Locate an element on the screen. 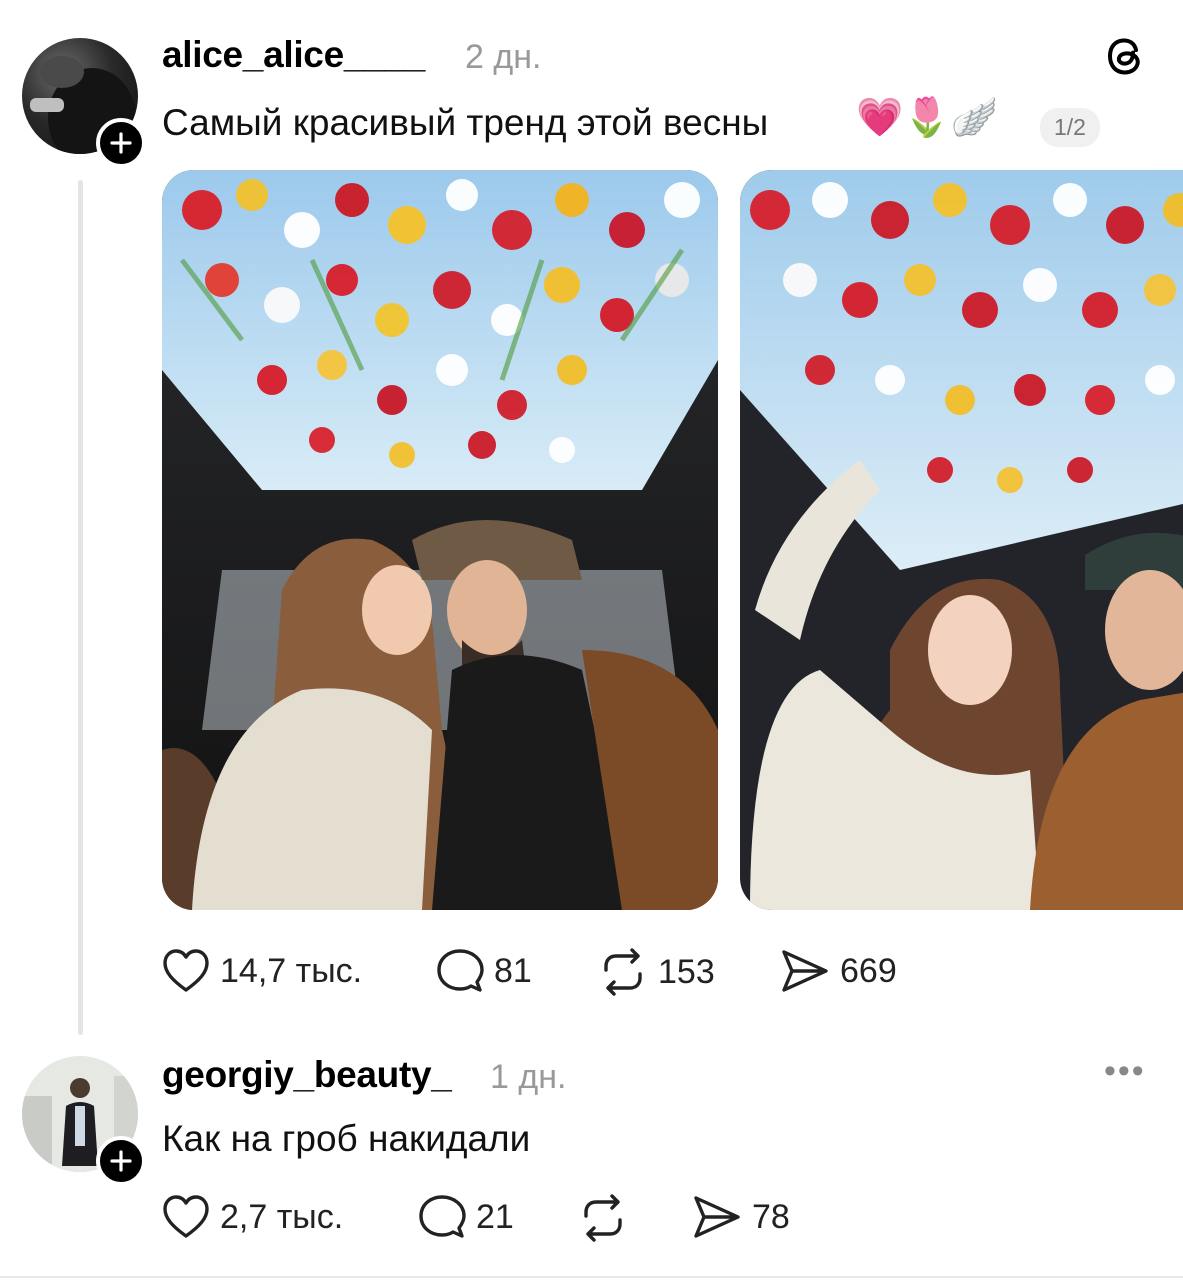  reply-like-button: 2,7 тыс. is located at coordinates (252, 1217).